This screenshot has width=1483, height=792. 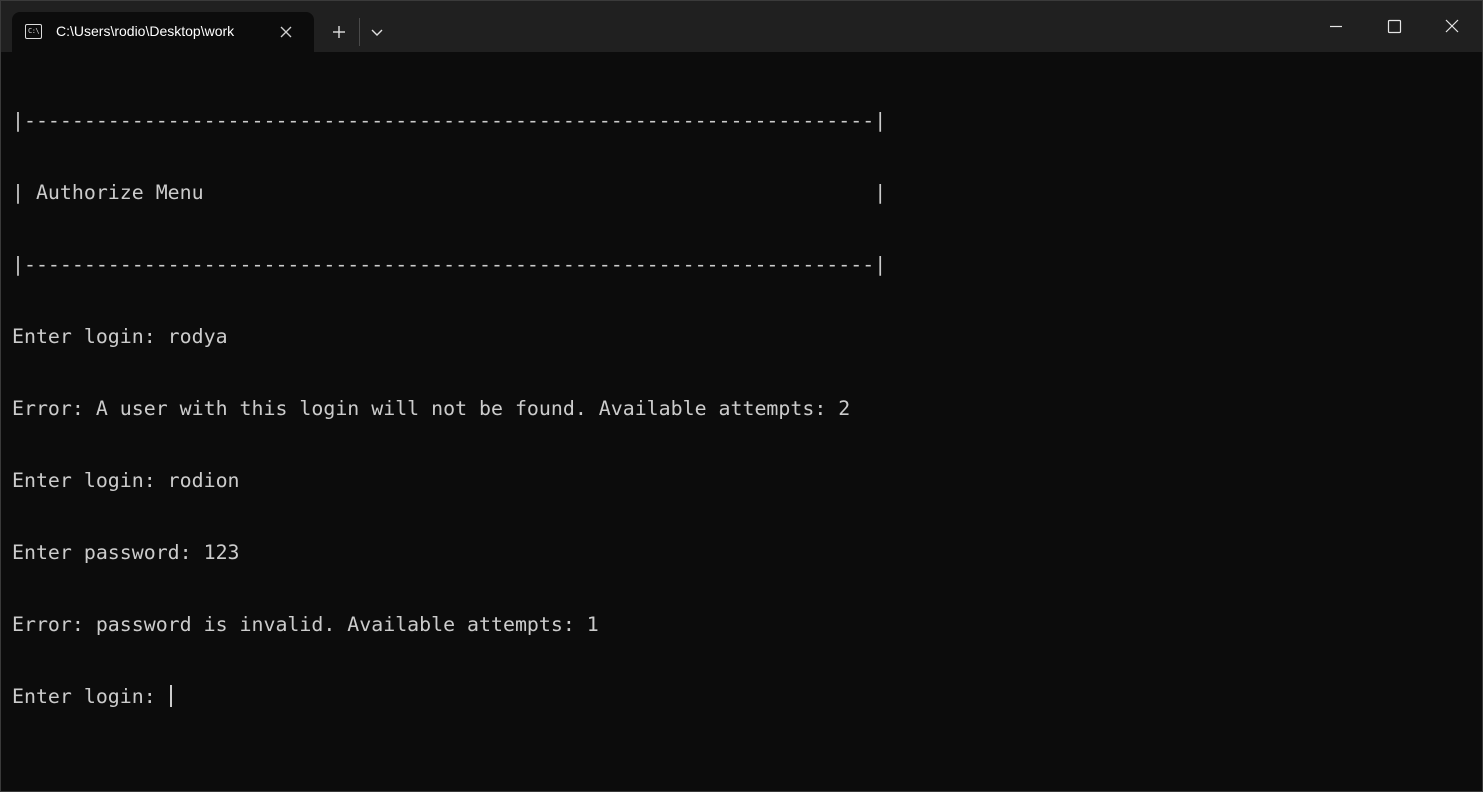 I want to click on tab-separator, so click(x=359, y=32).